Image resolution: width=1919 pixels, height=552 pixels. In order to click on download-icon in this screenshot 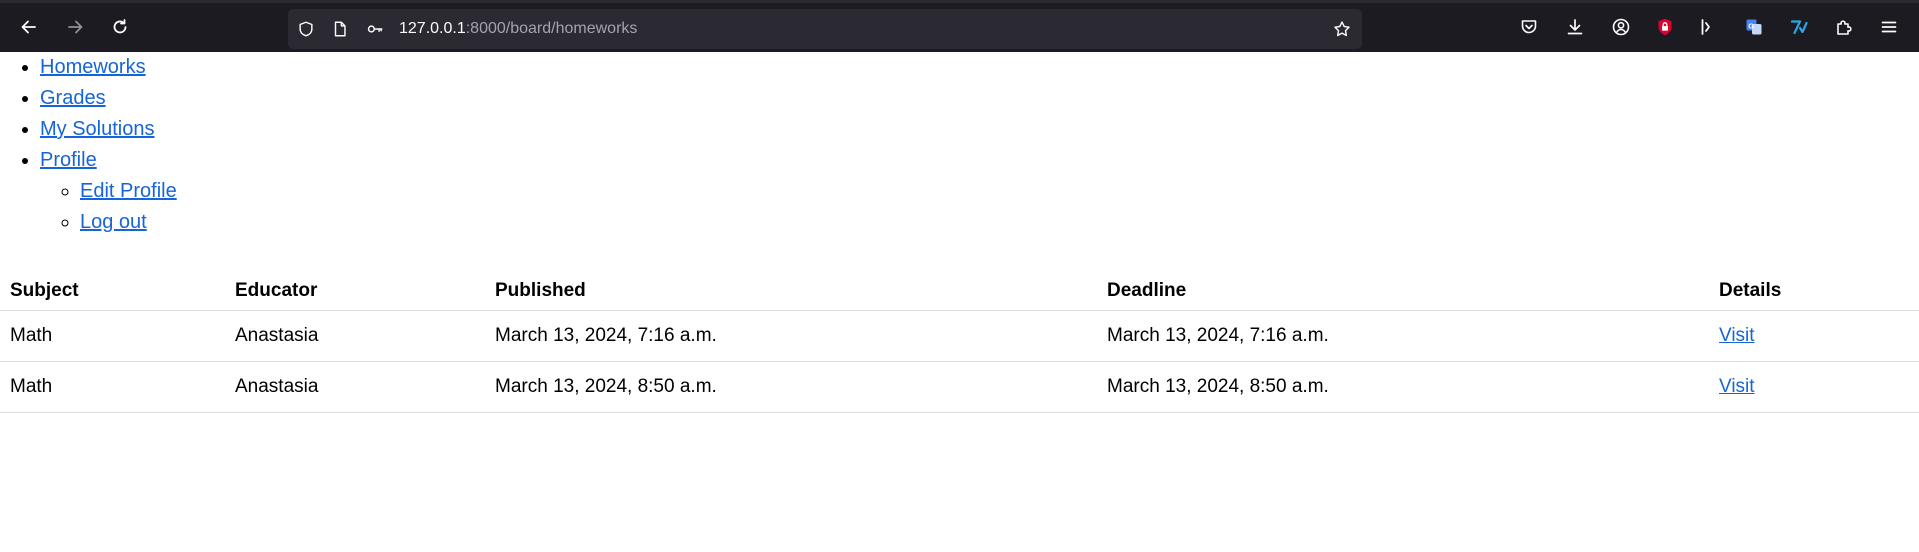, I will do `click(1575, 27)`.